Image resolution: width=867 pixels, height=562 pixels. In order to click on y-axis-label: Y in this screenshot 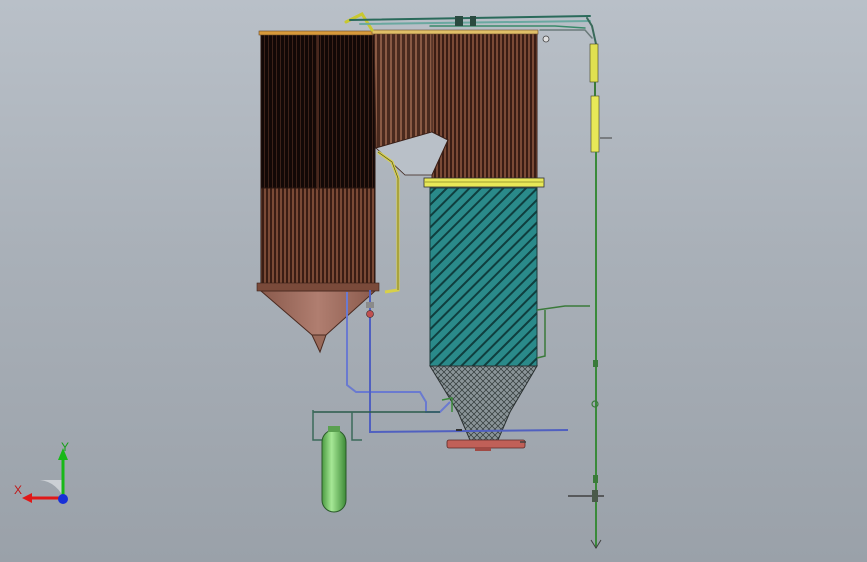, I will do `click(65, 447)`.